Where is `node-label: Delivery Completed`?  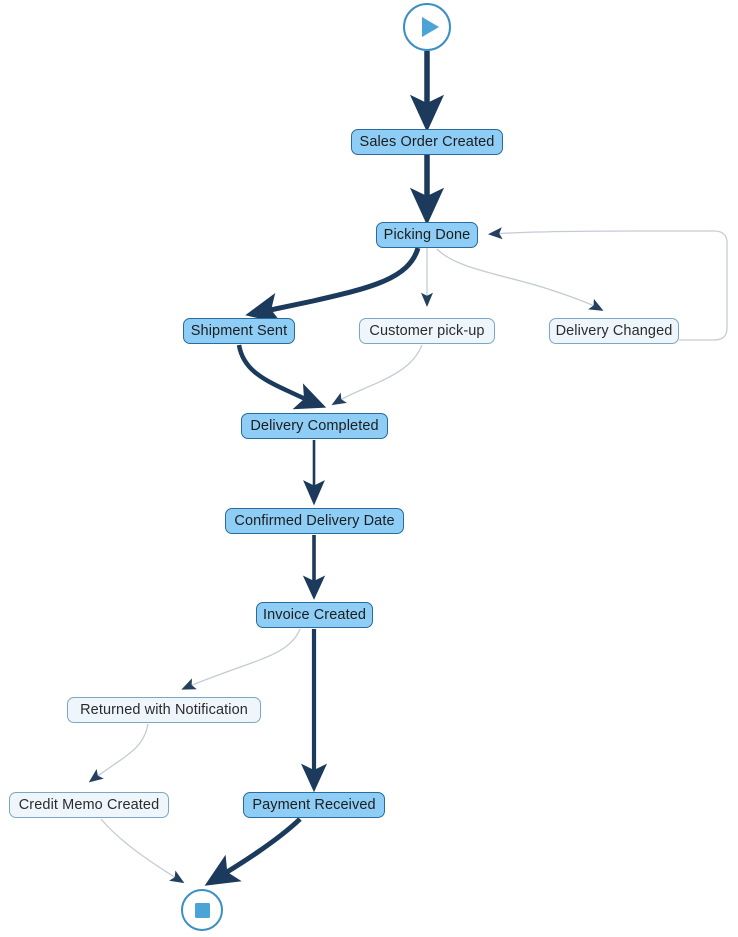
node-label: Delivery Completed is located at coordinates (314, 425).